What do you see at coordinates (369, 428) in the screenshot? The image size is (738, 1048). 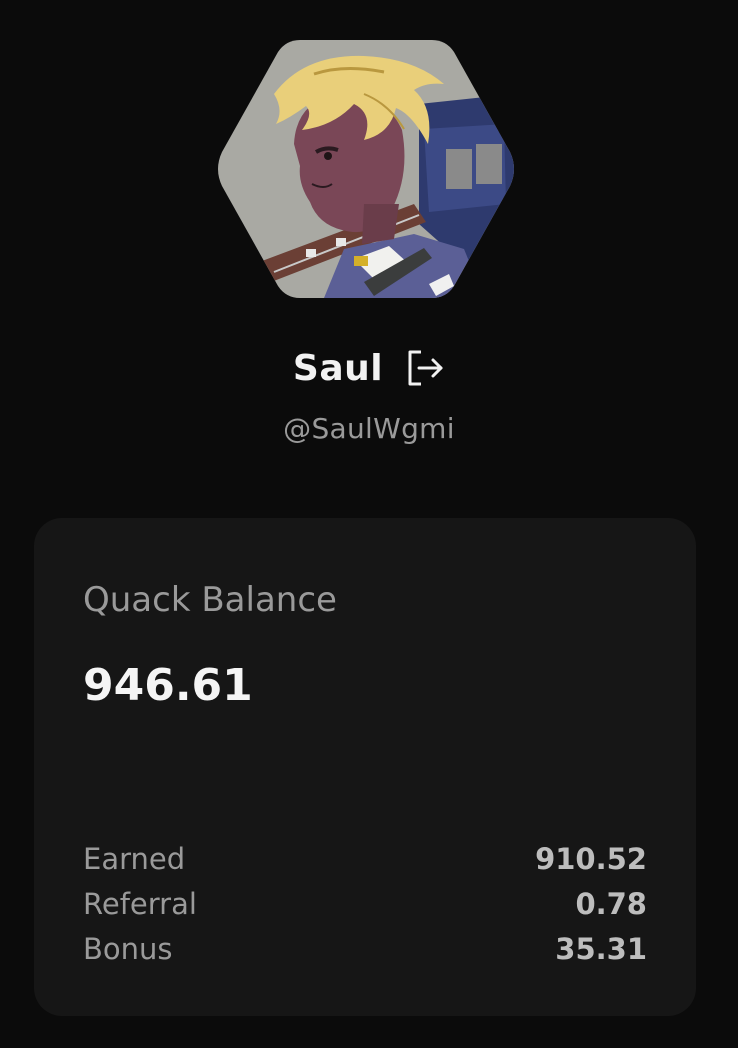 I see `profile-handle: @SaulWgmi` at bounding box center [369, 428].